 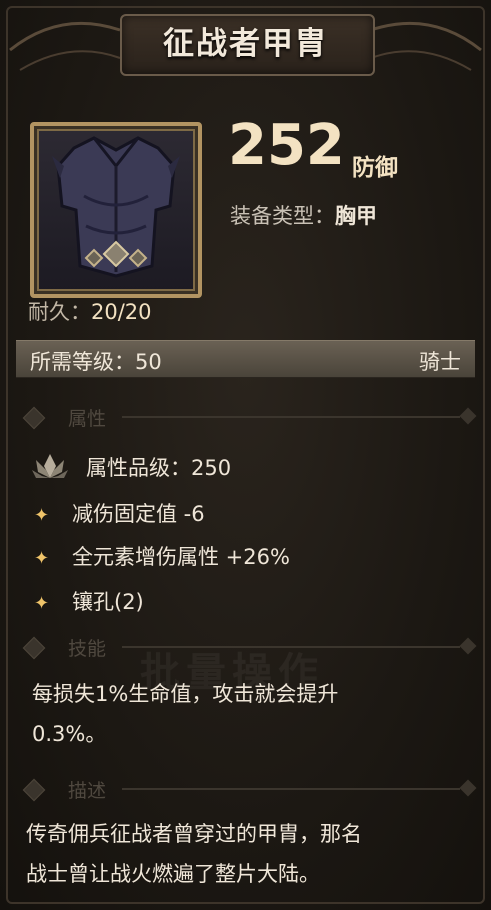 I want to click on durability-key: 耐久：, so click(x=59, y=312).